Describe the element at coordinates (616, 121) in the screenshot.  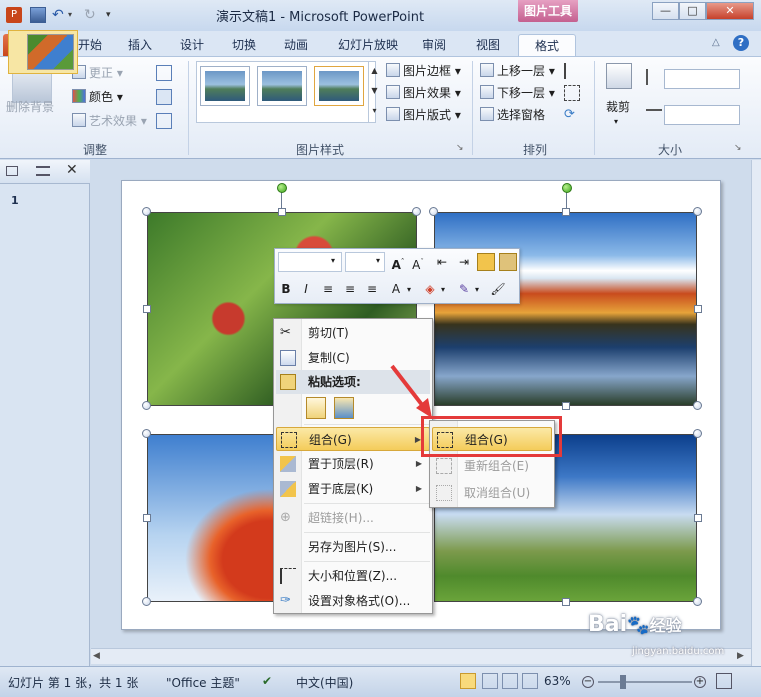
I see `crop-dropdown-icon: ▾` at that location.